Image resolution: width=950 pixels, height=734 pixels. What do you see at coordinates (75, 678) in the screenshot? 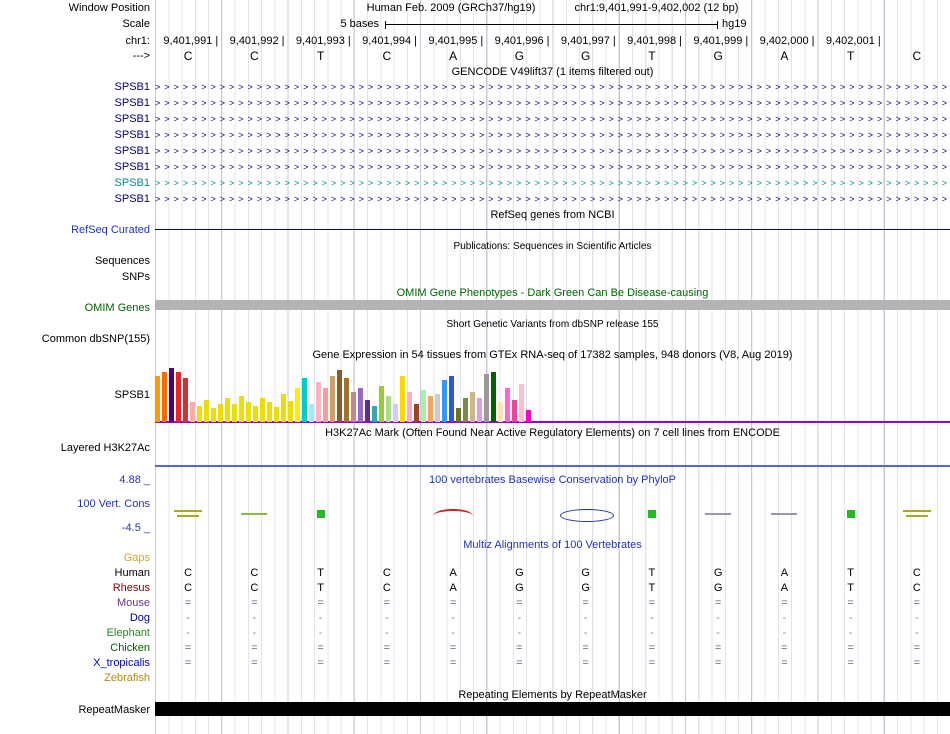
I see `multiz-species-label: Zebrafish` at bounding box center [75, 678].